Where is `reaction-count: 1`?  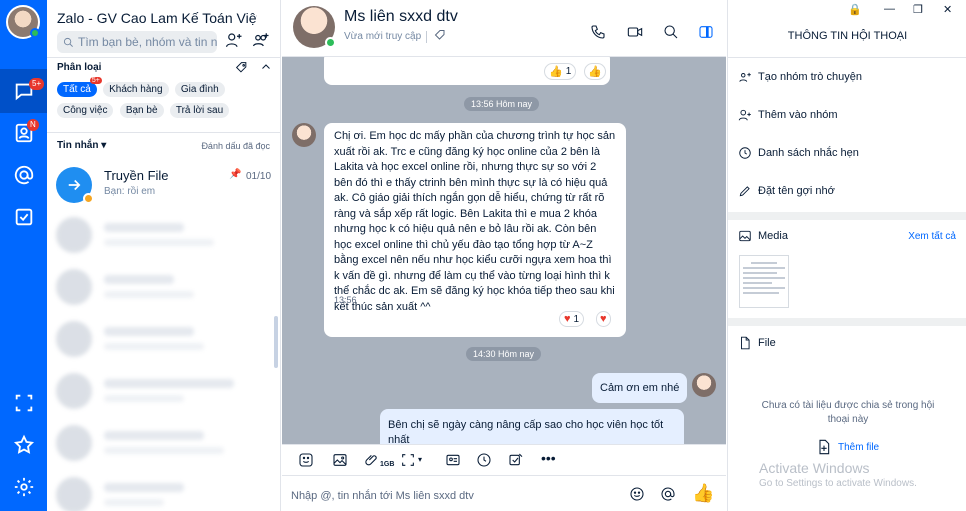 reaction-count: 1 is located at coordinates (568, 71).